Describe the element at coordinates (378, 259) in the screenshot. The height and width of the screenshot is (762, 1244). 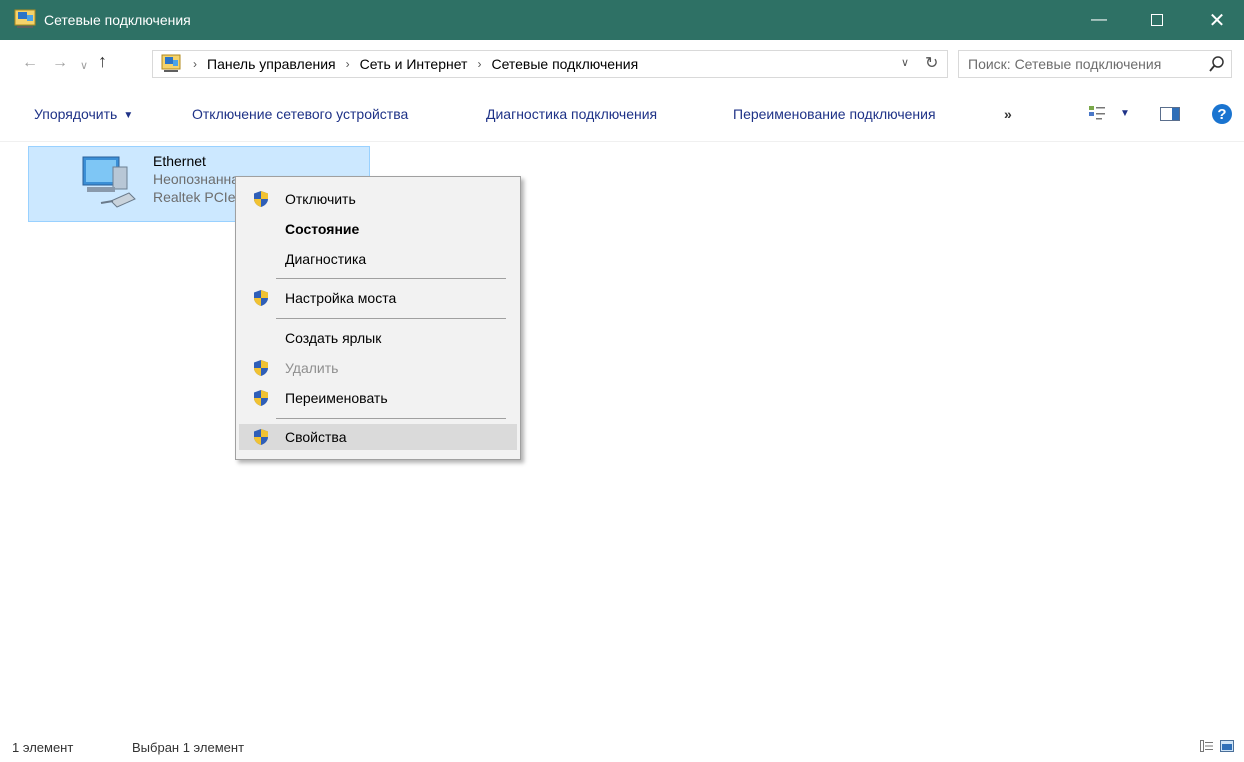
I see `menu-item-diagnostics: Диагностика` at that location.